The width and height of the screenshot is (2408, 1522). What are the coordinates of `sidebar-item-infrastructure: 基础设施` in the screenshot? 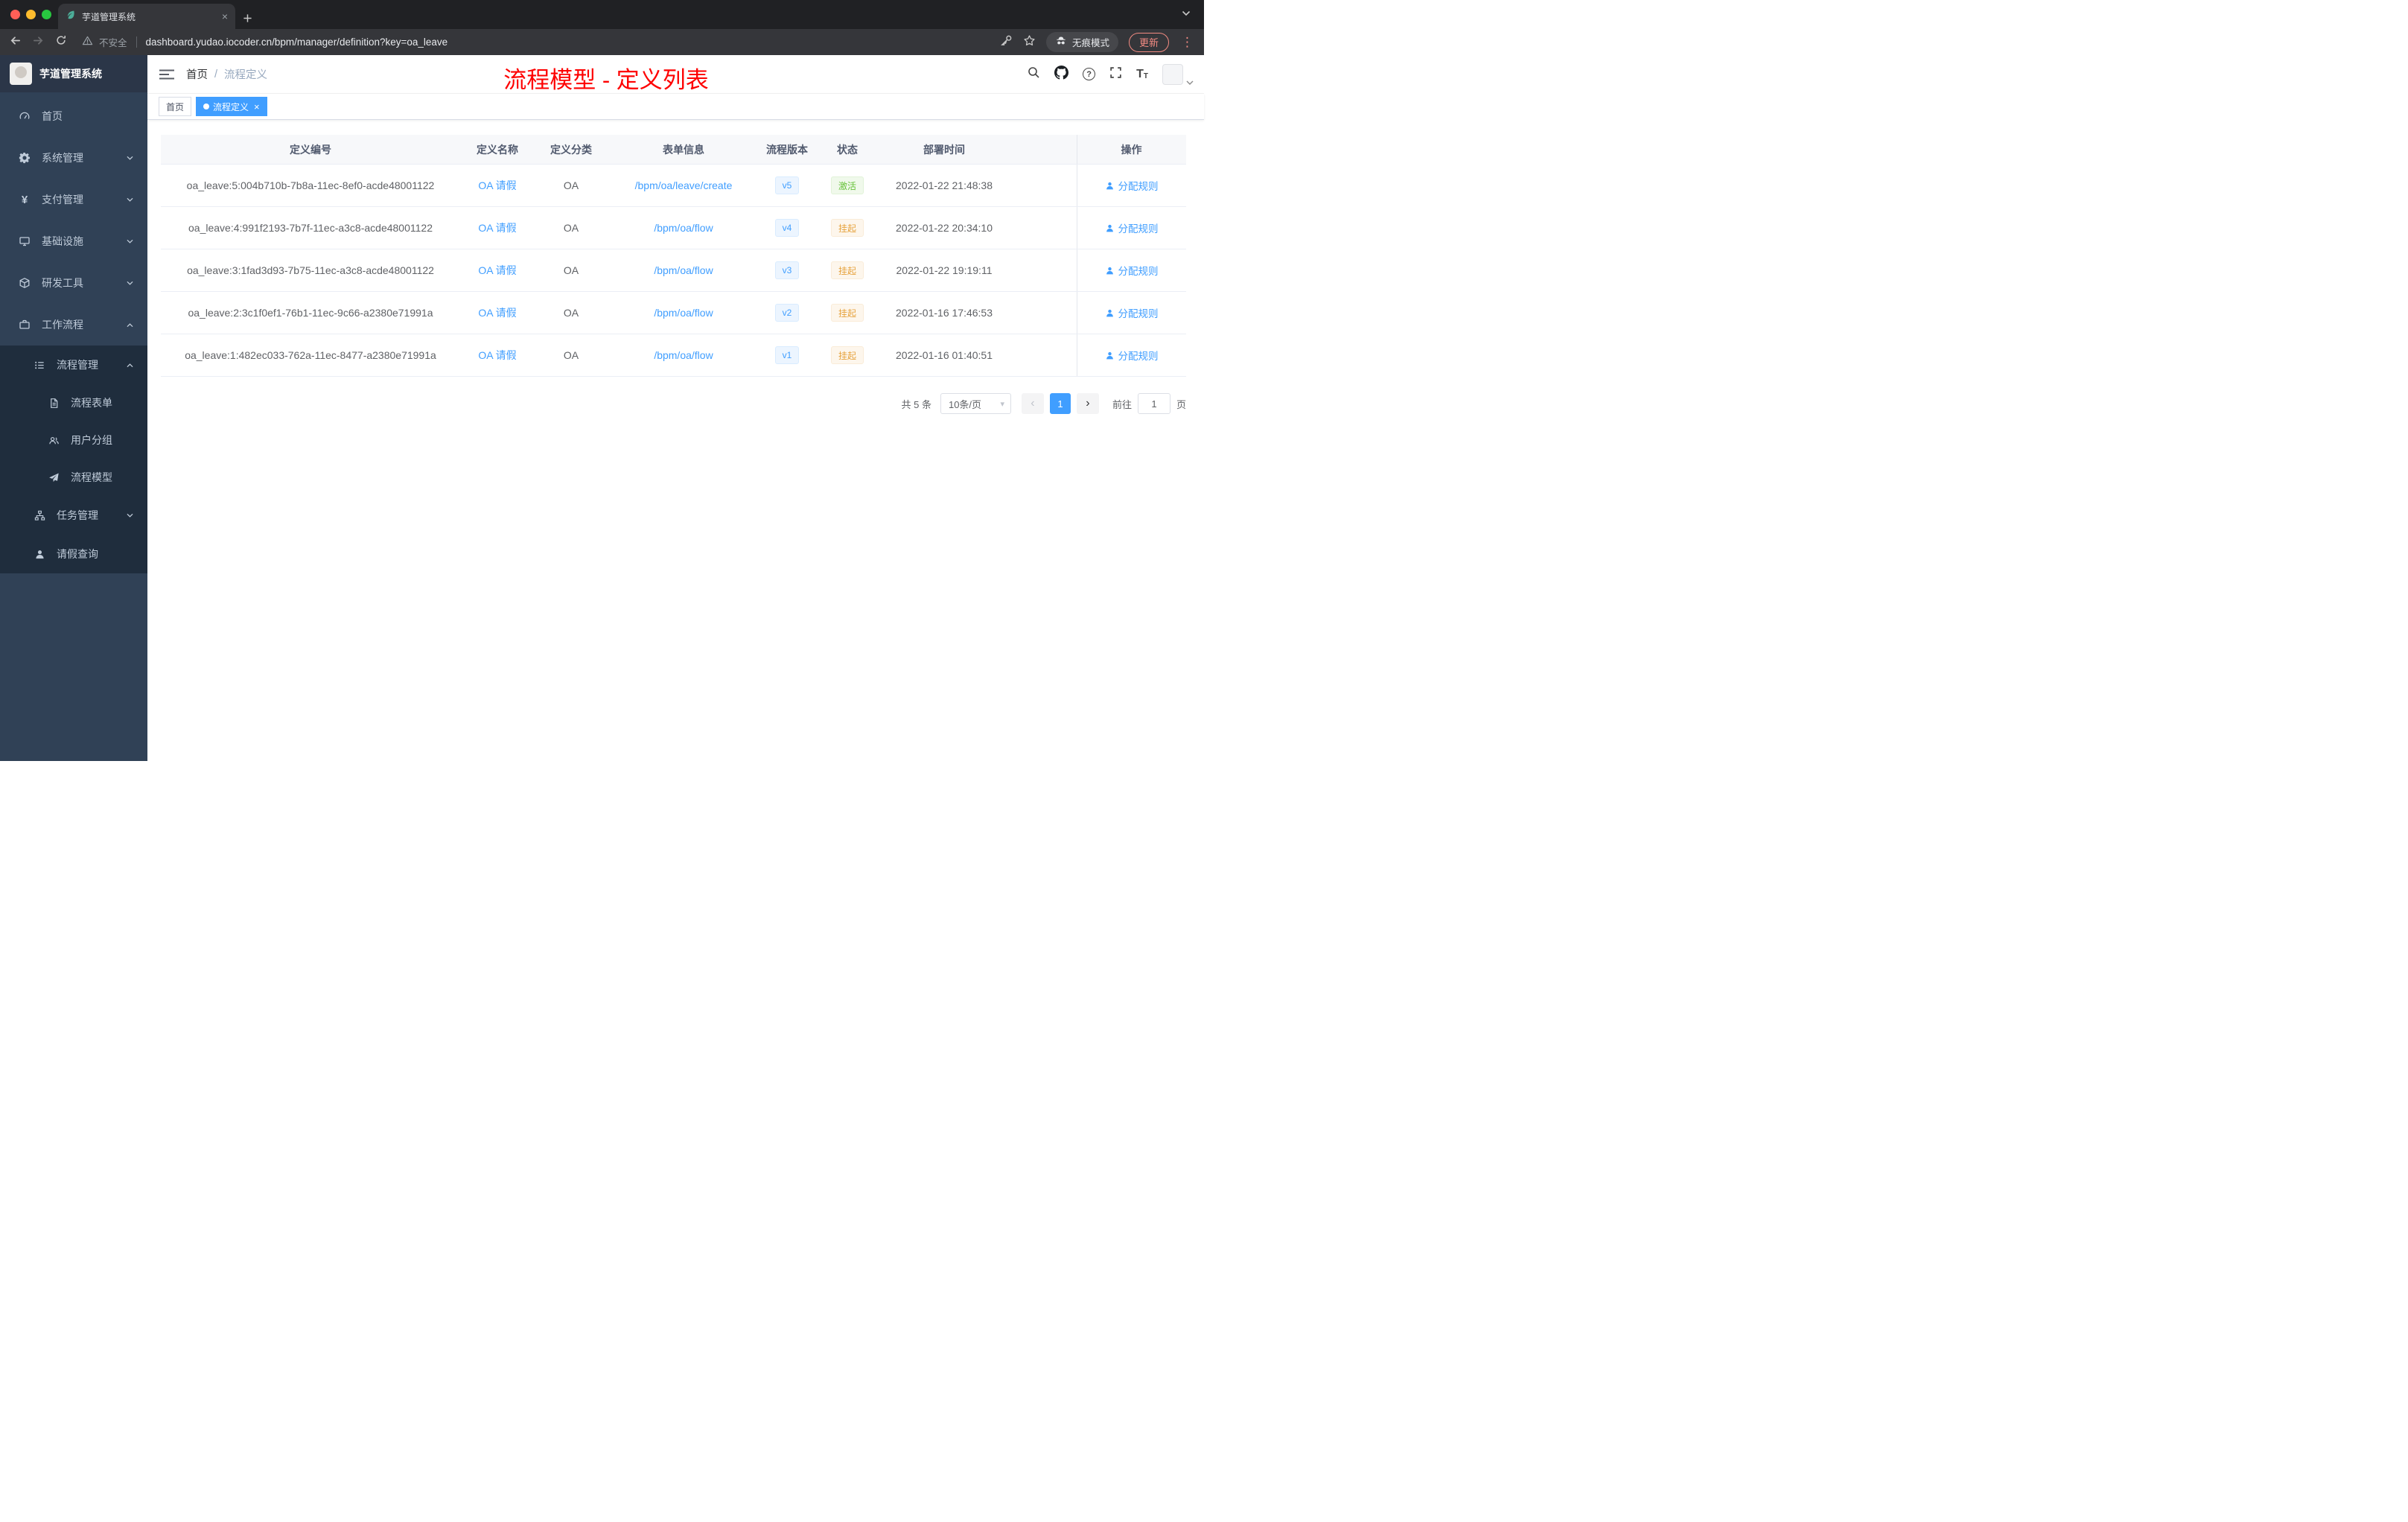 It's located at (73, 241).